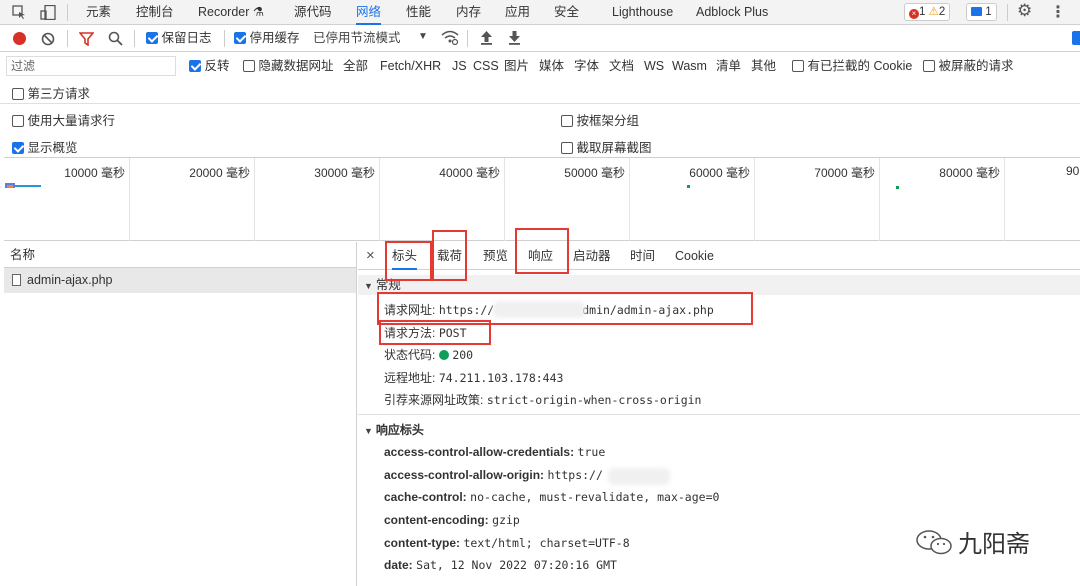 This screenshot has width=1080, height=586. I want to click on blocked-cookies-checkbox: 有已拦截的 Cookie, so click(852, 66).